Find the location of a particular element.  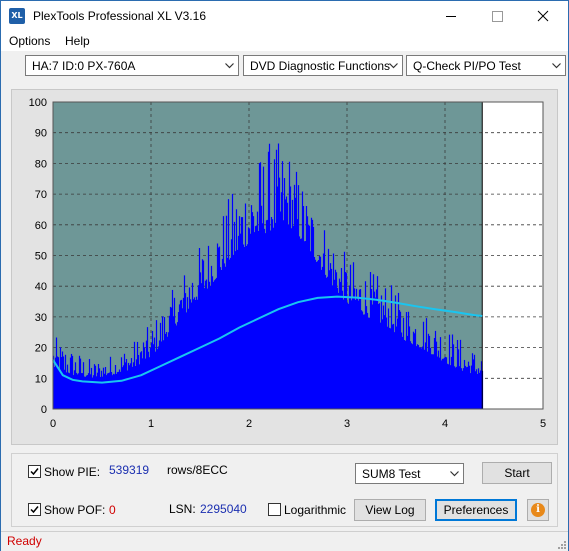

y-tick-label: 70 is located at coordinates (41, 195).